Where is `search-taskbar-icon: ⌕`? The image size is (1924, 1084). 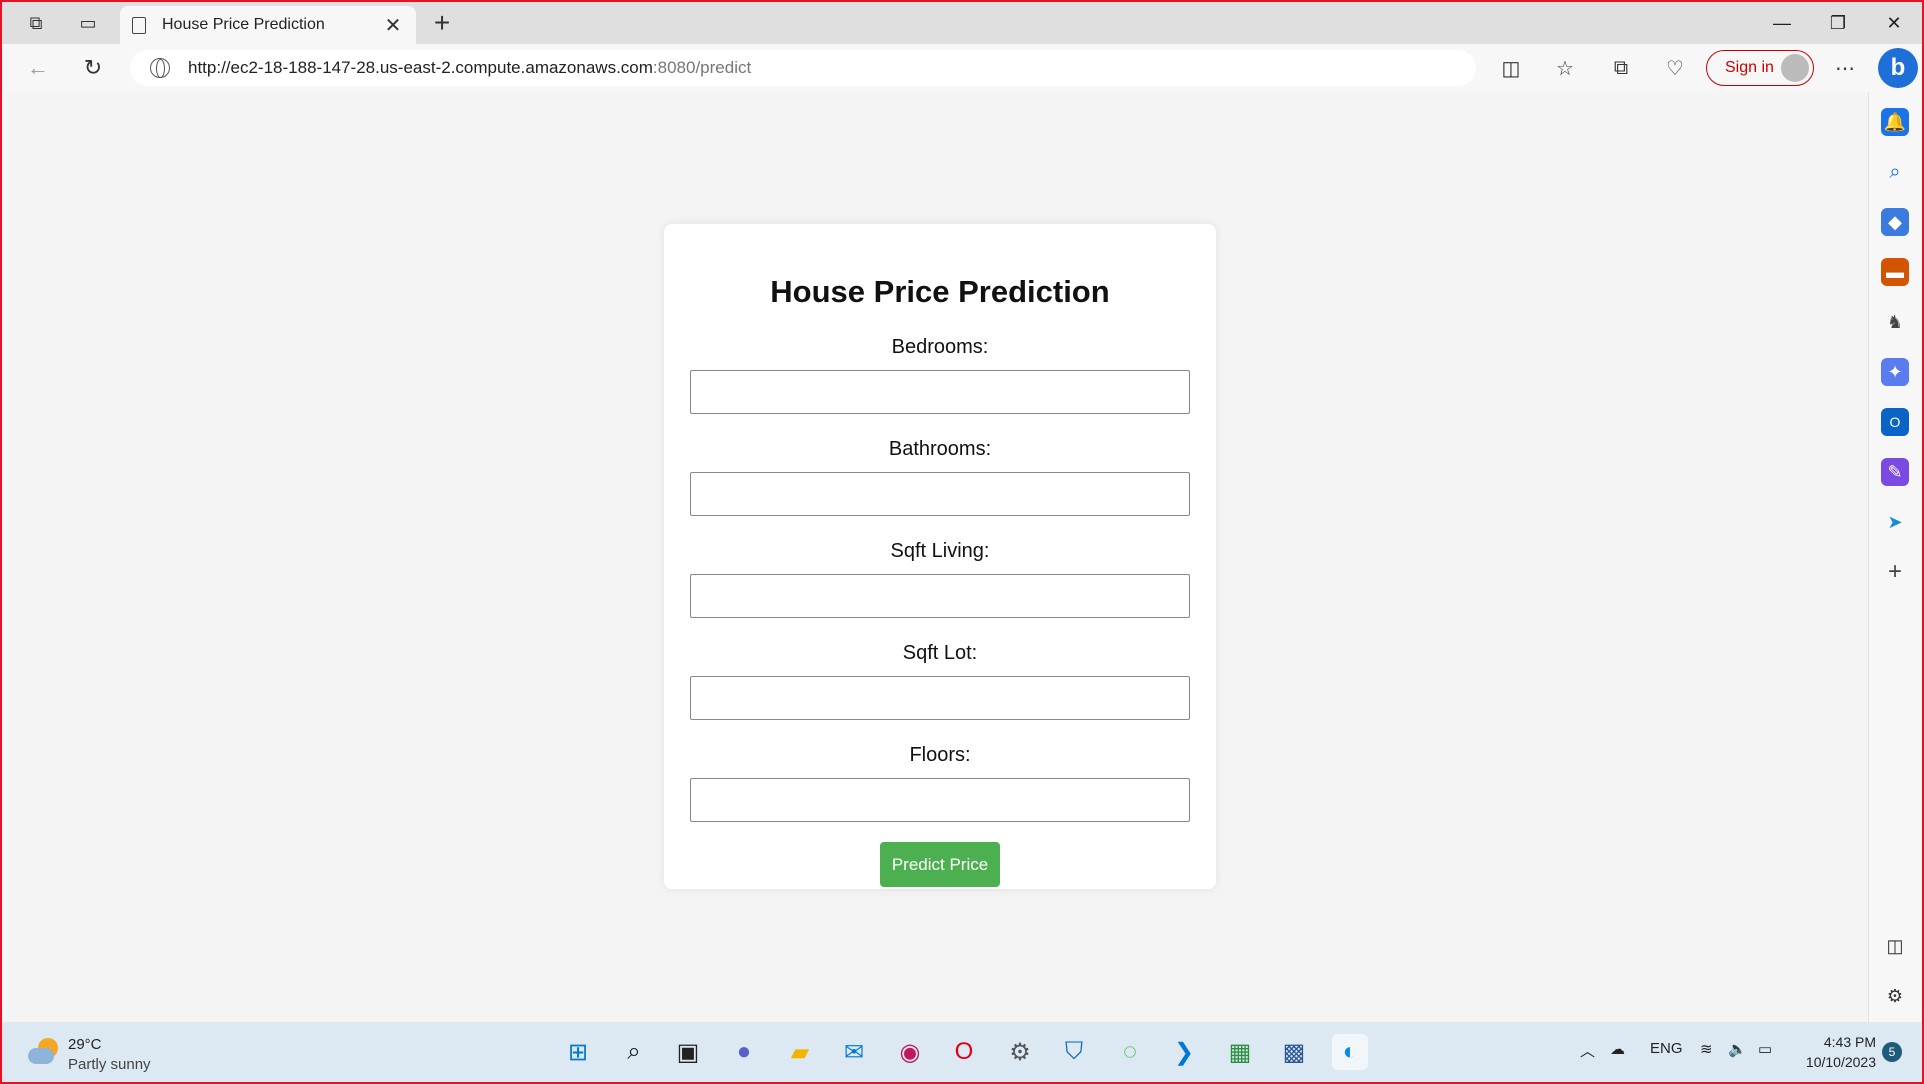
search-taskbar-icon: ⌕ is located at coordinates (634, 1052).